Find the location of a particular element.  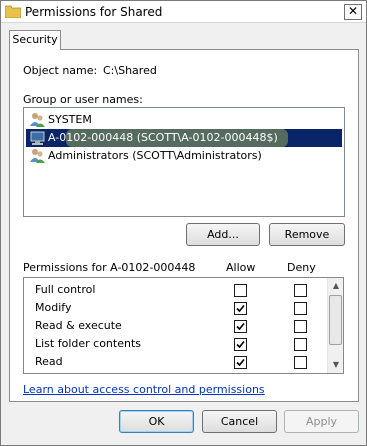

cancel-button: Cancel is located at coordinates (239, 421).